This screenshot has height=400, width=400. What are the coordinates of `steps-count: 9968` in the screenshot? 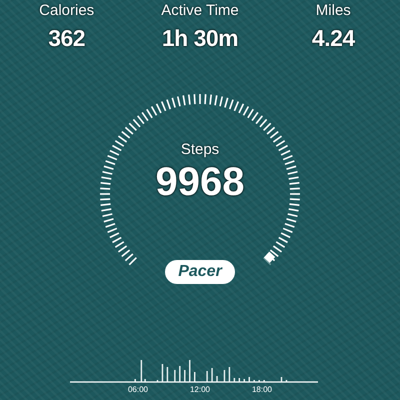 It's located at (200, 182).